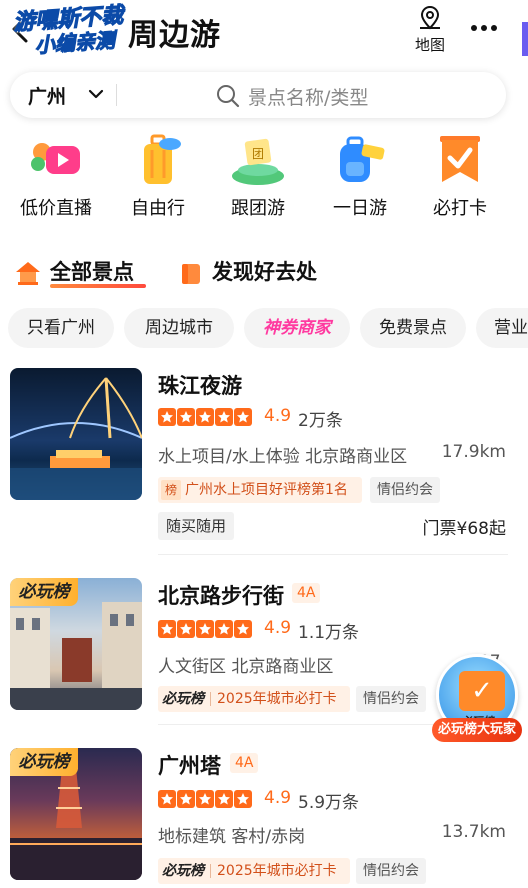 This screenshot has width=528, height=888. What do you see at coordinates (200, 386) in the screenshot?
I see `attraction-name: 珠江夜游` at bounding box center [200, 386].